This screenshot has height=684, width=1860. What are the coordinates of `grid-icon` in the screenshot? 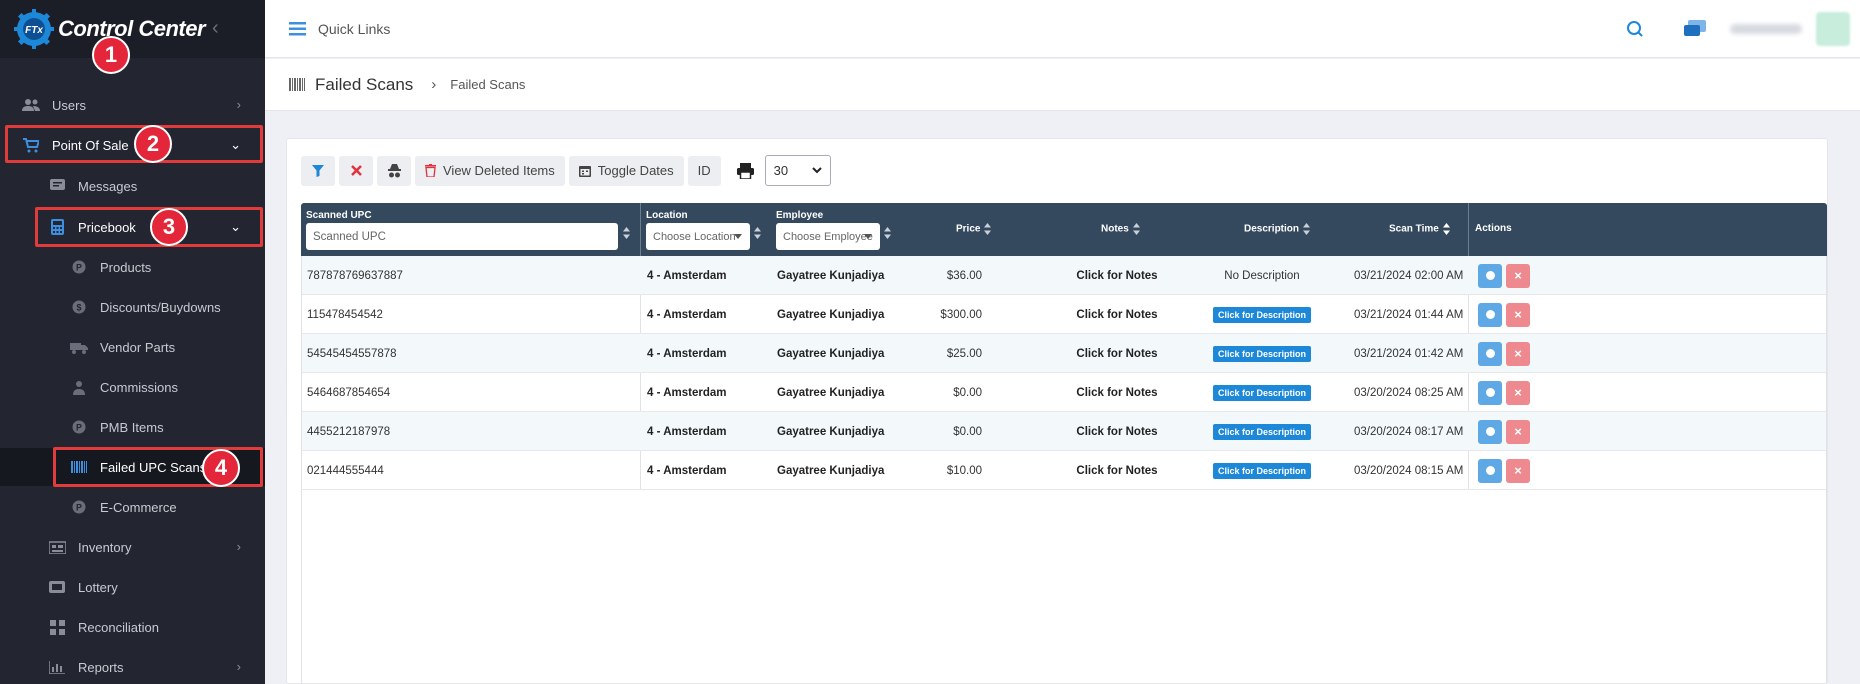 It's located at (57, 627).